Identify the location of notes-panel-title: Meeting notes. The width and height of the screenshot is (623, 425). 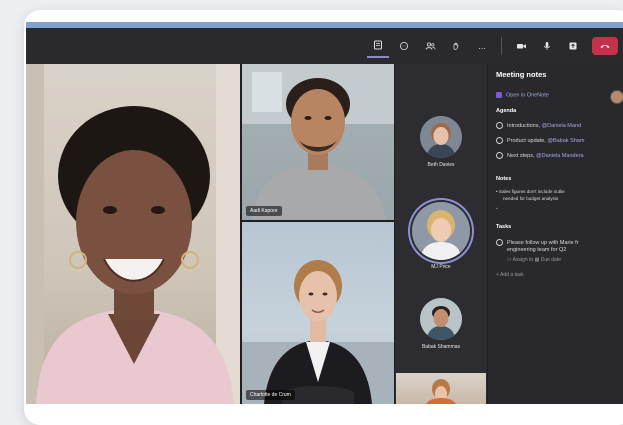
(521, 74).